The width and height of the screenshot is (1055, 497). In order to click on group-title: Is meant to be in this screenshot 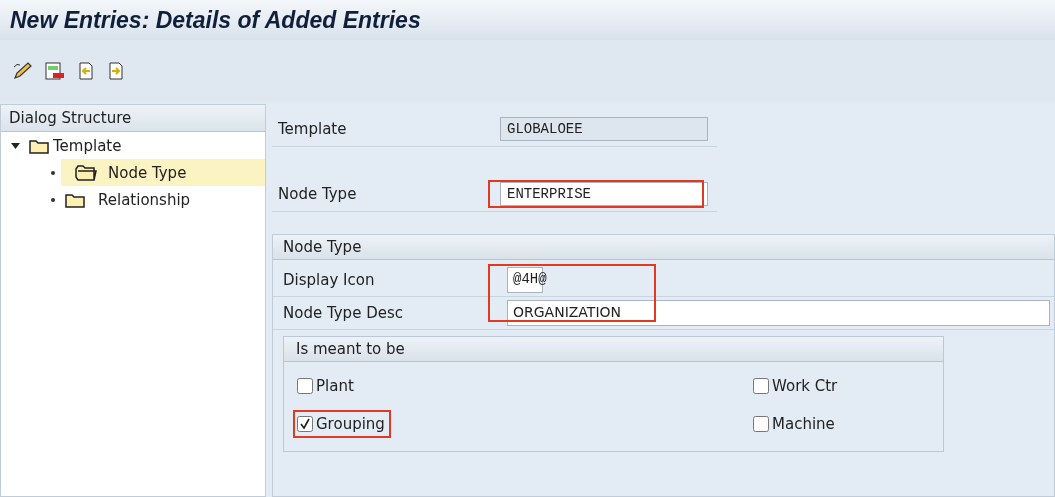, I will do `click(613, 349)`.